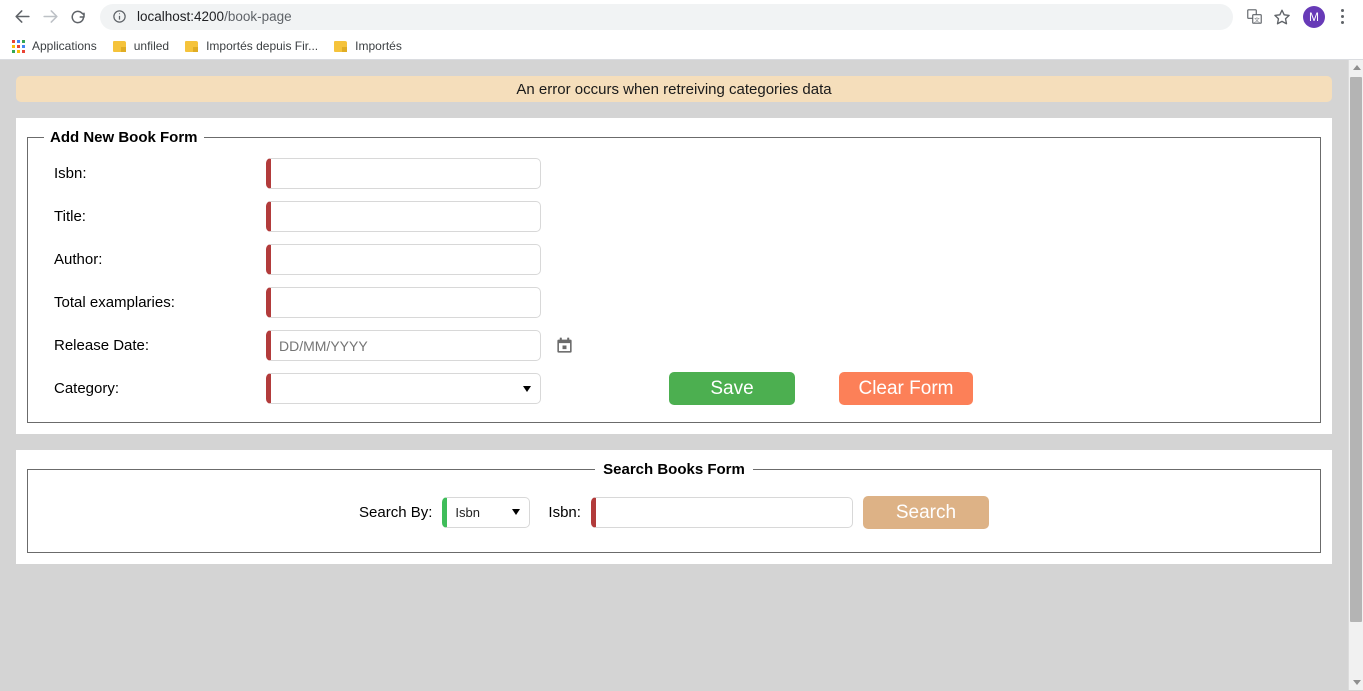 This screenshot has height=691, width=1363. I want to click on url-host: localhost:4200, so click(181, 16).